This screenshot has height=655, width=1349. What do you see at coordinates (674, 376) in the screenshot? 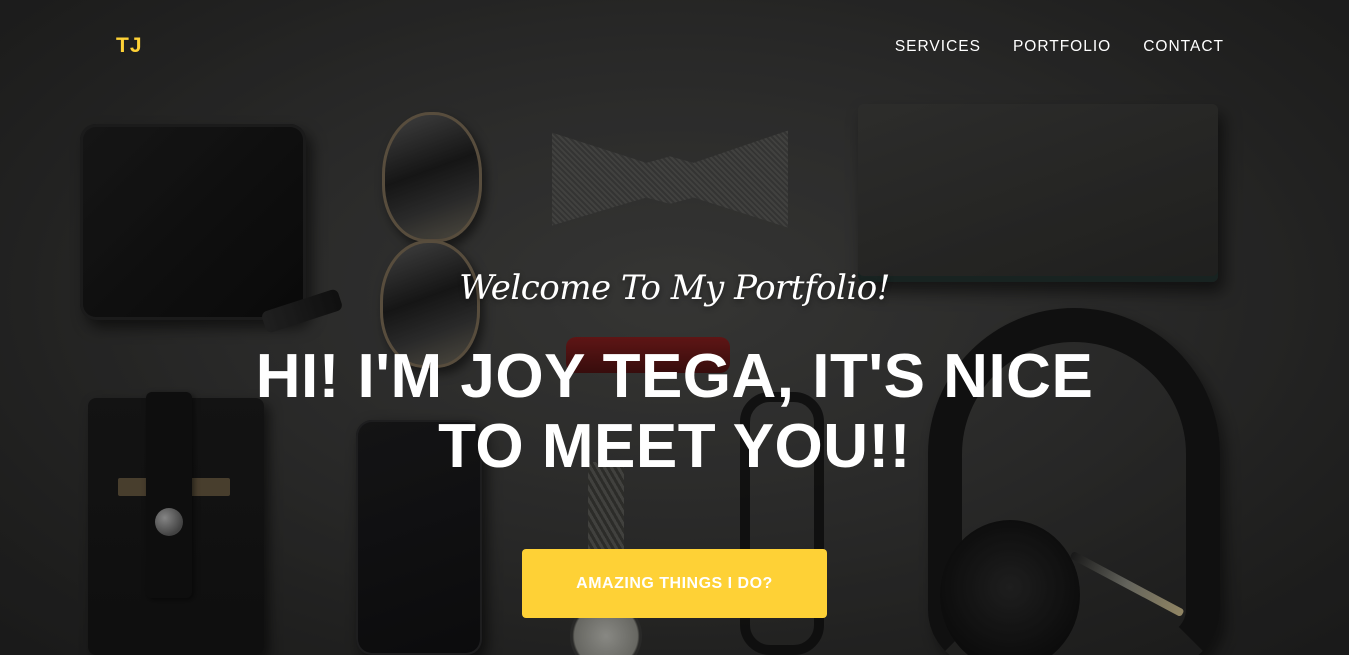
I see `hero-heading-line-1: HI! I'M JOY TEGA, IT'S NICE` at bounding box center [674, 376].